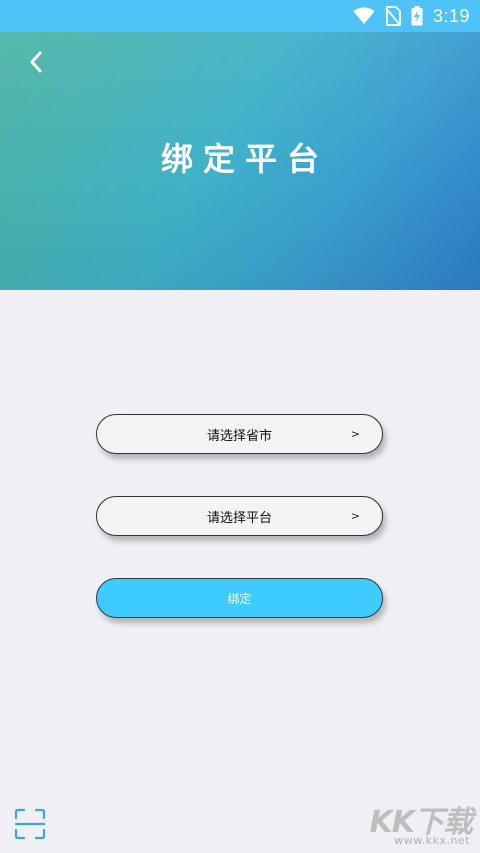 The image size is (480, 853). I want to click on back-button, so click(36, 64).